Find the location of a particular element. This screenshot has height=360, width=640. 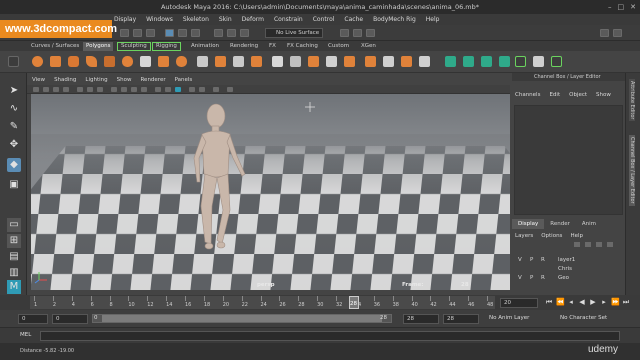

wireframe-icon is located at coordinates (114, 89).